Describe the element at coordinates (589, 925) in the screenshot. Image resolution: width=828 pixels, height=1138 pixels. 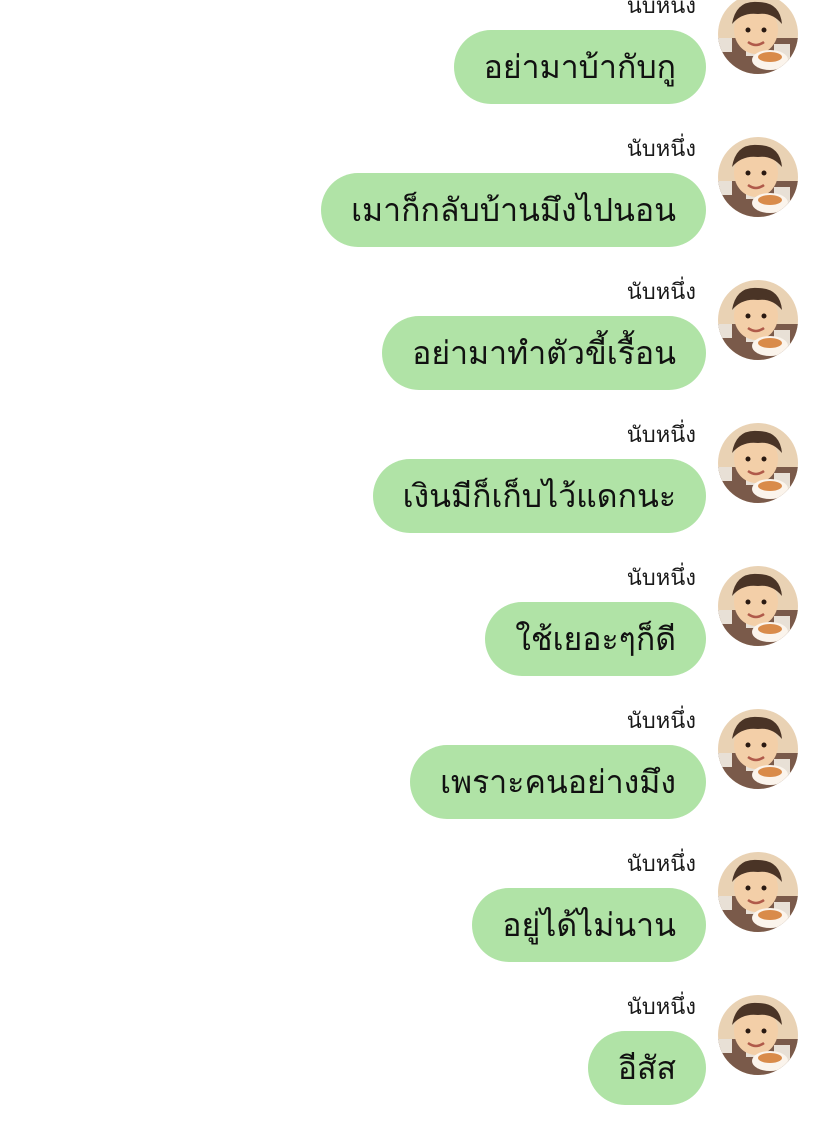
I see `message-bubble: อยู่ได้ไม่นาน` at that location.